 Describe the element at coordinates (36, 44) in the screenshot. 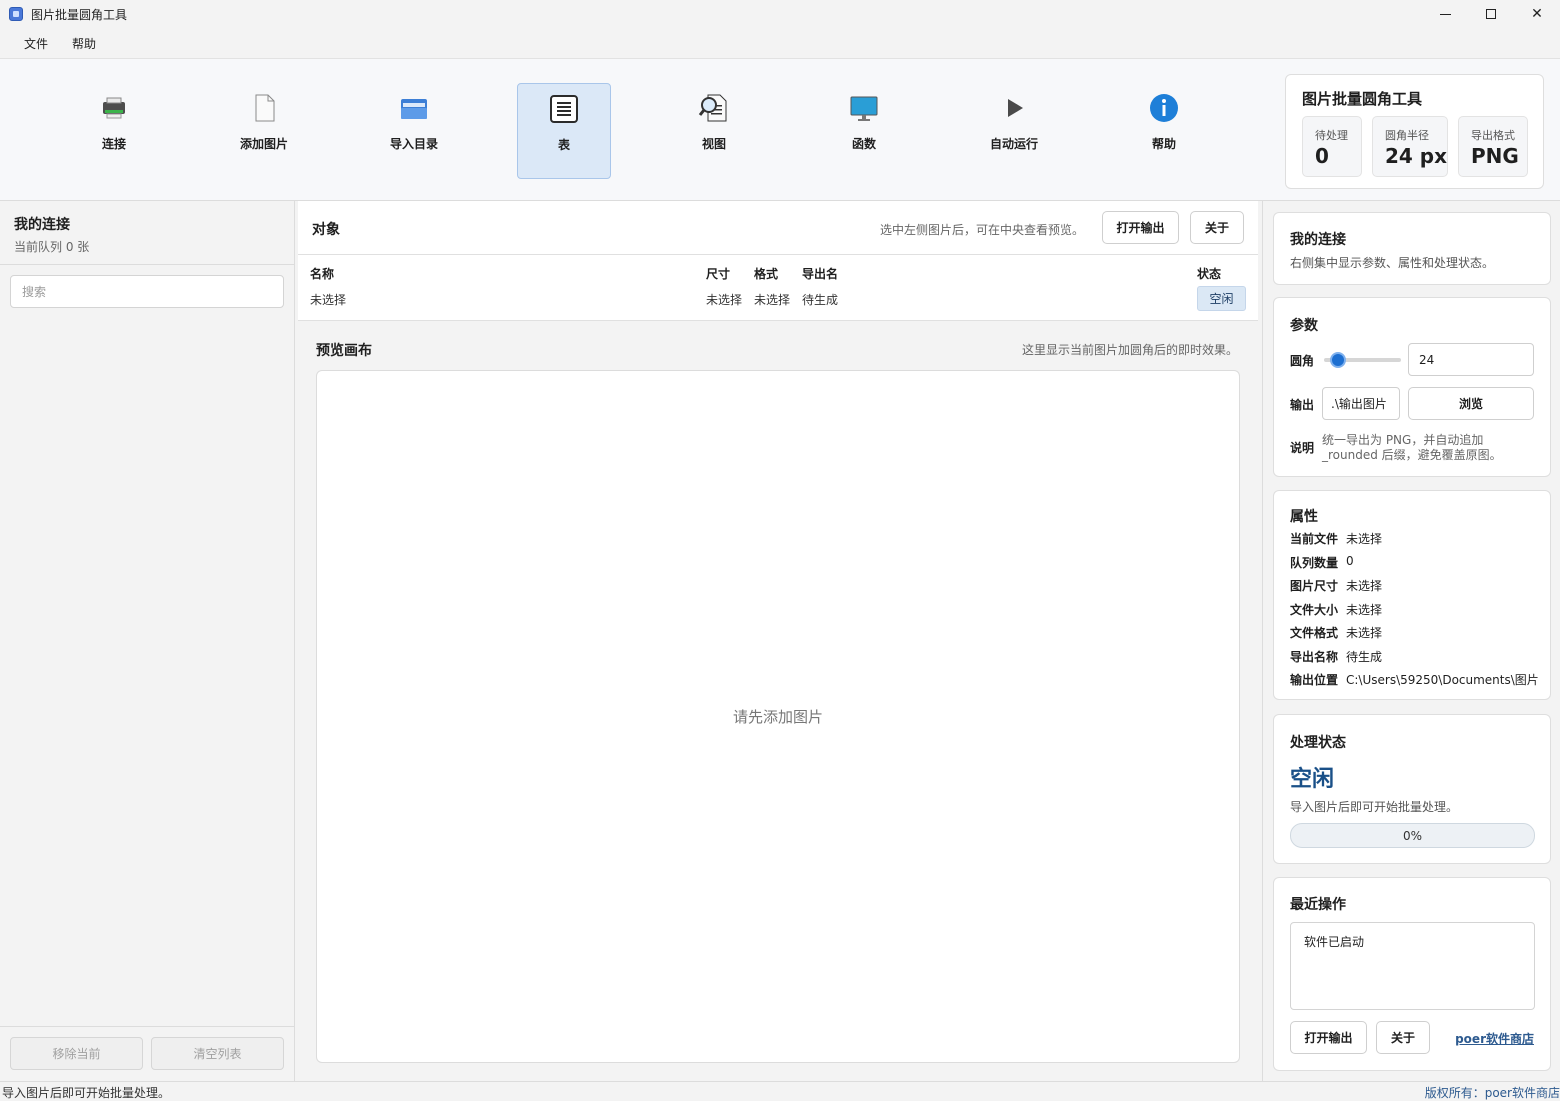

I see `menu-file: 文件` at that location.